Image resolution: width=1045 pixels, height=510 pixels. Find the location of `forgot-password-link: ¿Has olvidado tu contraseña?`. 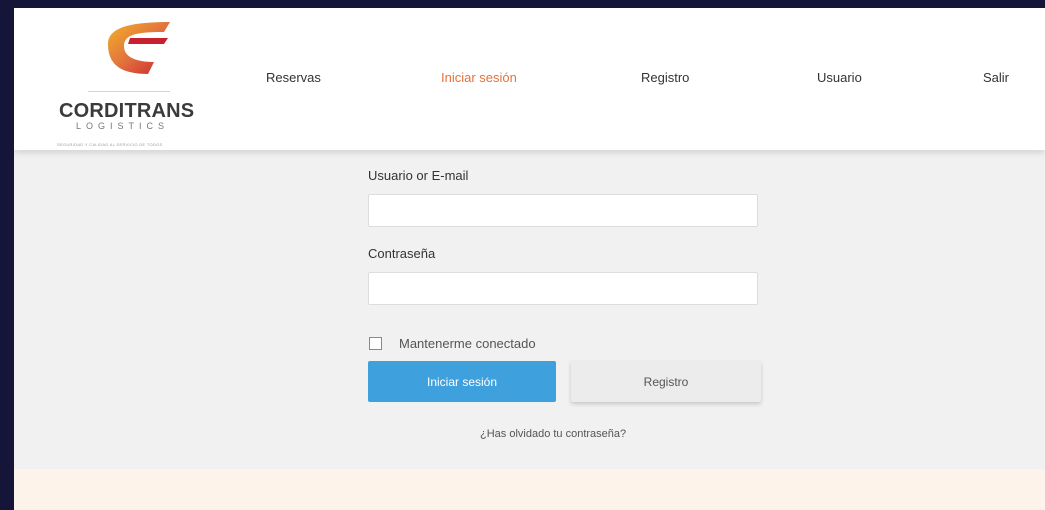

forgot-password-link: ¿Has olvidado tu contraseña? is located at coordinates (553, 434).